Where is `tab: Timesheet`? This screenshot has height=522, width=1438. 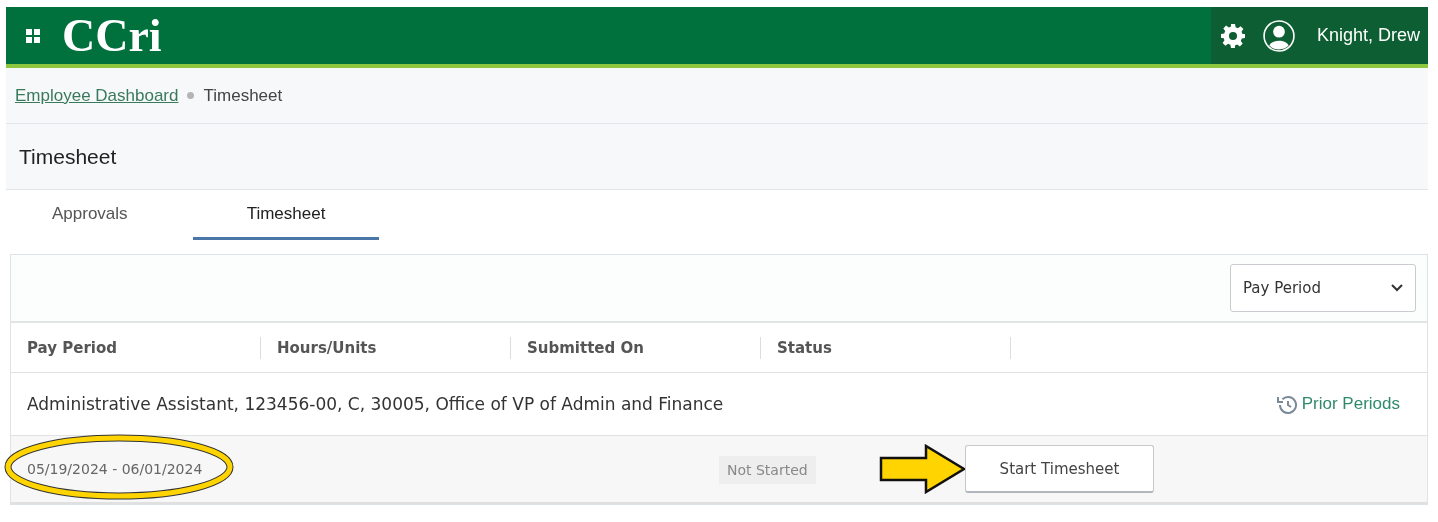
tab: Timesheet is located at coordinates (286, 215).